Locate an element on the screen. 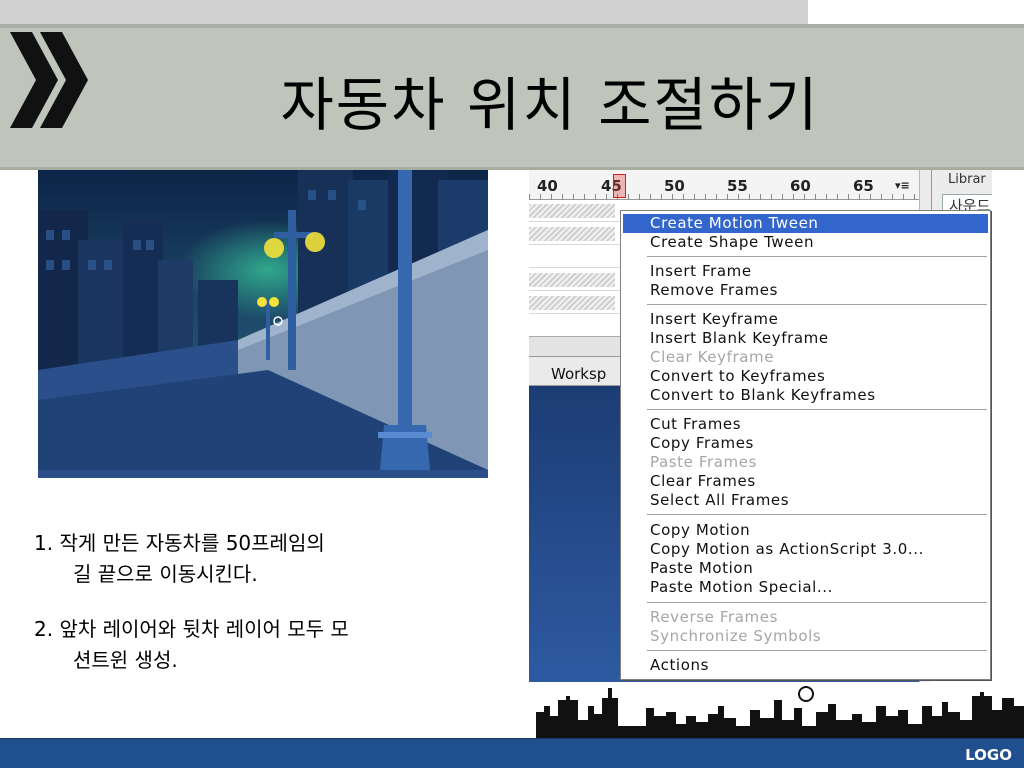 This screenshot has width=1024, height=768. workspace-tab: Worksp is located at coordinates (579, 371).